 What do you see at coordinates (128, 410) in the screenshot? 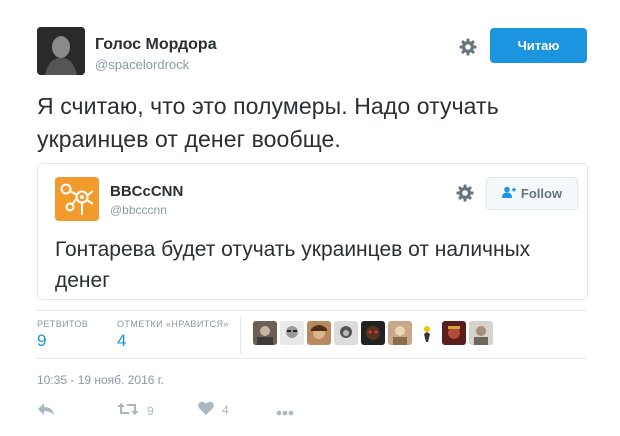
I see `retweet-icon` at bounding box center [128, 410].